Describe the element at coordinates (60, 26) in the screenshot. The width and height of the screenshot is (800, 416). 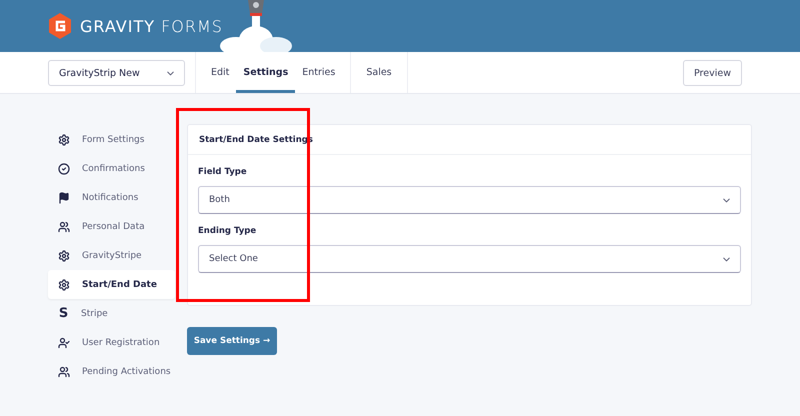
I see `logo-icon` at that location.